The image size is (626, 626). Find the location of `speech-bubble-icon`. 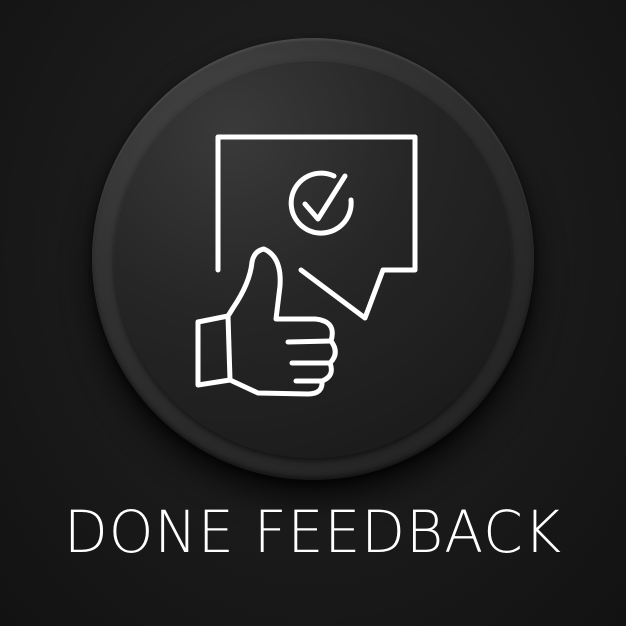

speech-bubble-icon is located at coordinates (316, 227).